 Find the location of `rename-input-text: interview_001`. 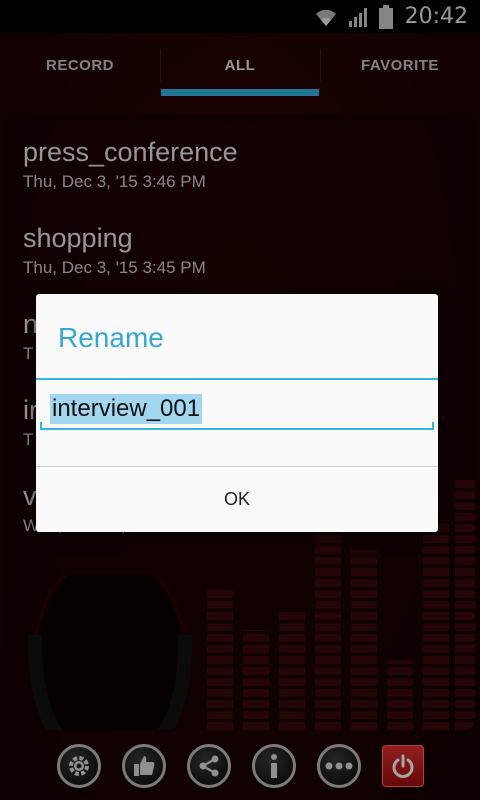

rename-input-text: interview_001 is located at coordinates (126, 409).